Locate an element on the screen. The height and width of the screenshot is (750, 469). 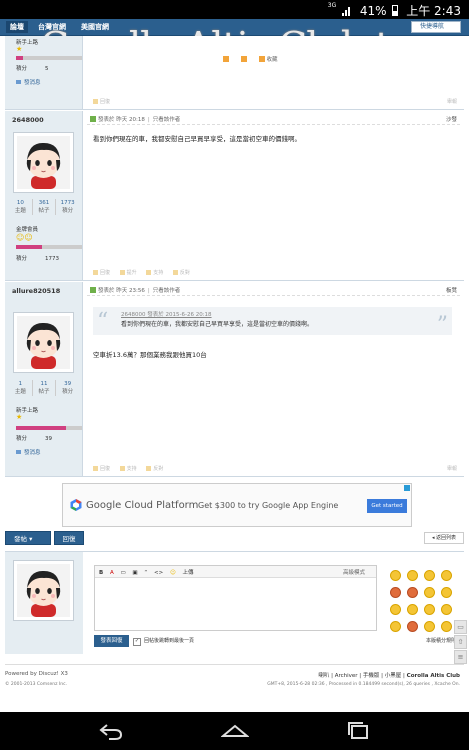
battery-percent: 41% is located at coordinates (373, 11).